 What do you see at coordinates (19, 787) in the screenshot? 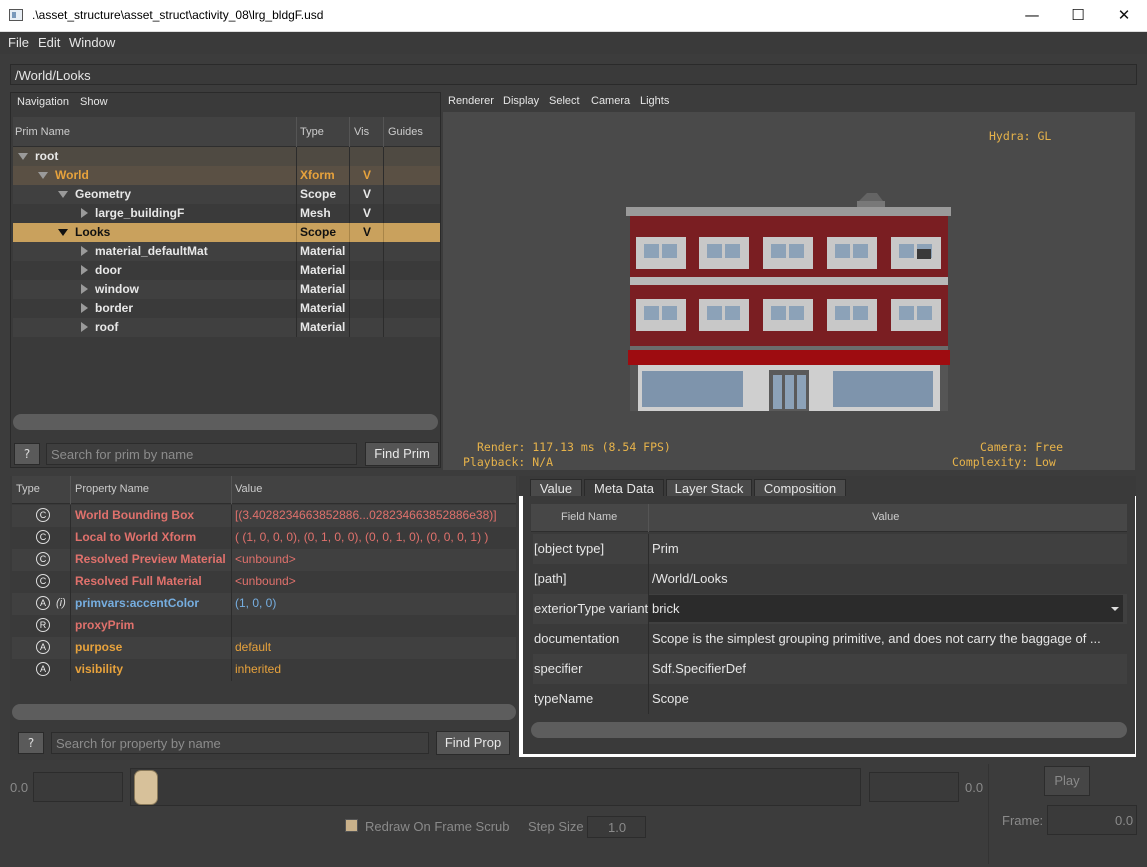
I see `start-frame-label: 0.0` at bounding box center [19, 787].